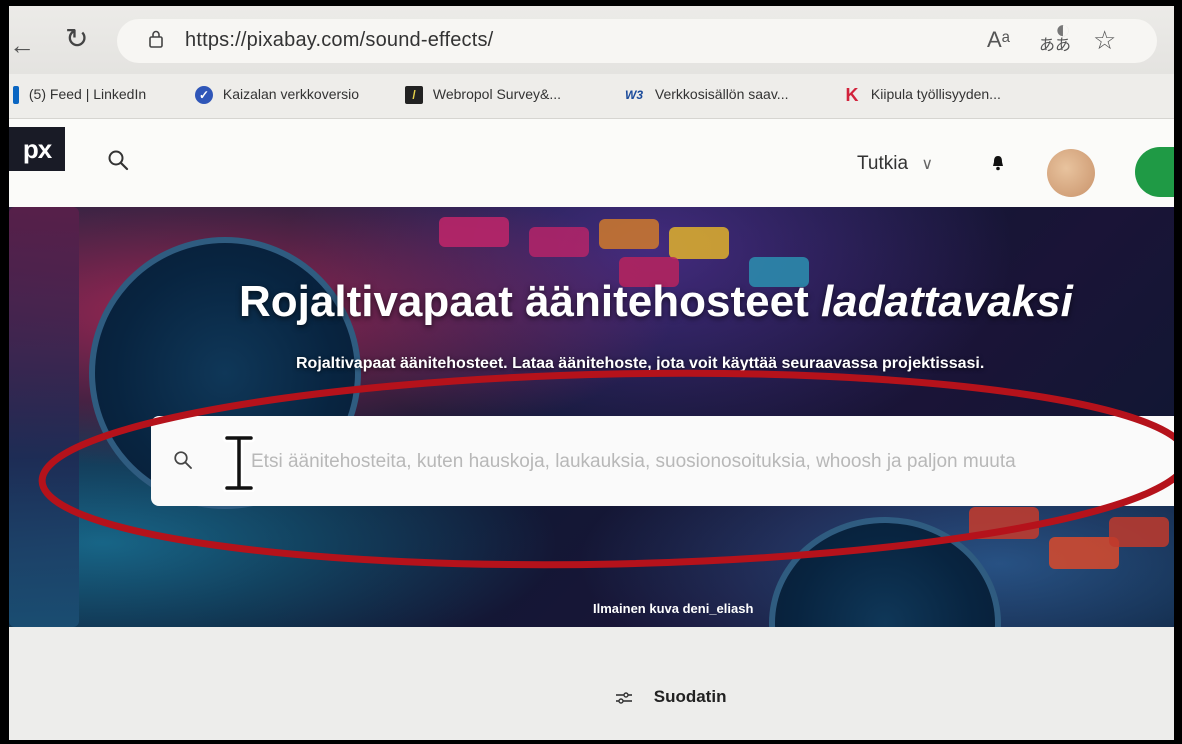  Describe the element at coordinates (998, 163) in the screenshot. I see `bell-icon` at that location.